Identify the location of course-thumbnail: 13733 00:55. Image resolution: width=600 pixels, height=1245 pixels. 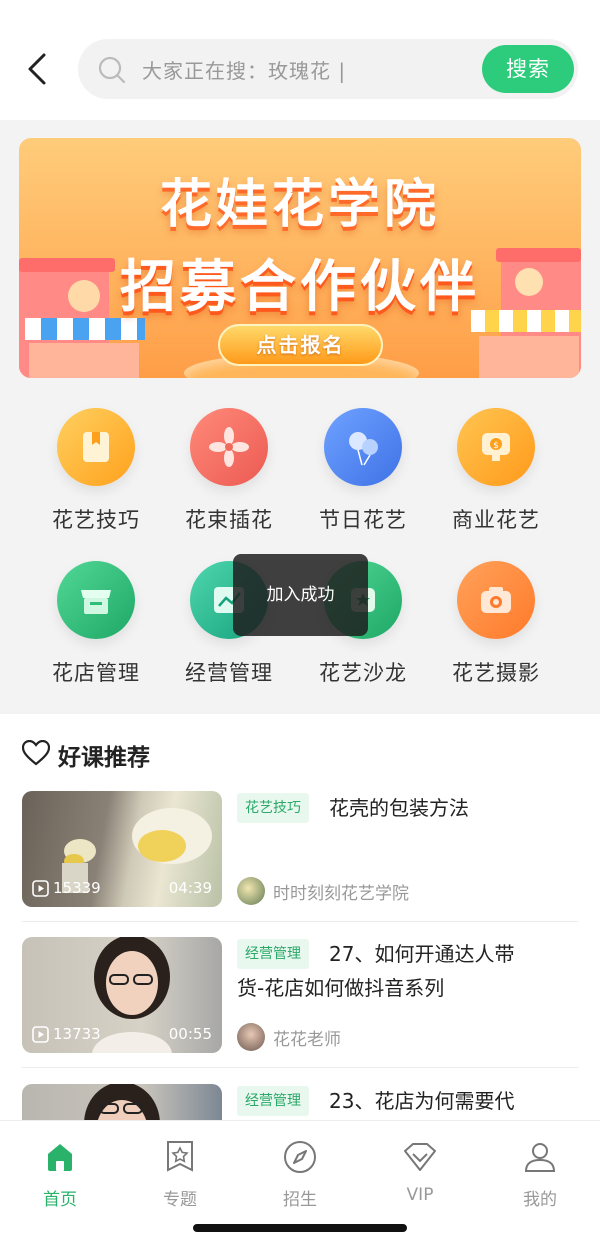
(122, 995).